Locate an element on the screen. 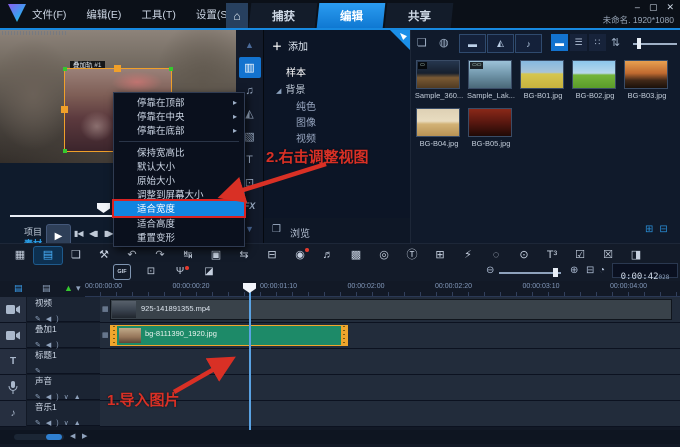  tree-item-video: 视频 is located at coordinates (306, 137).